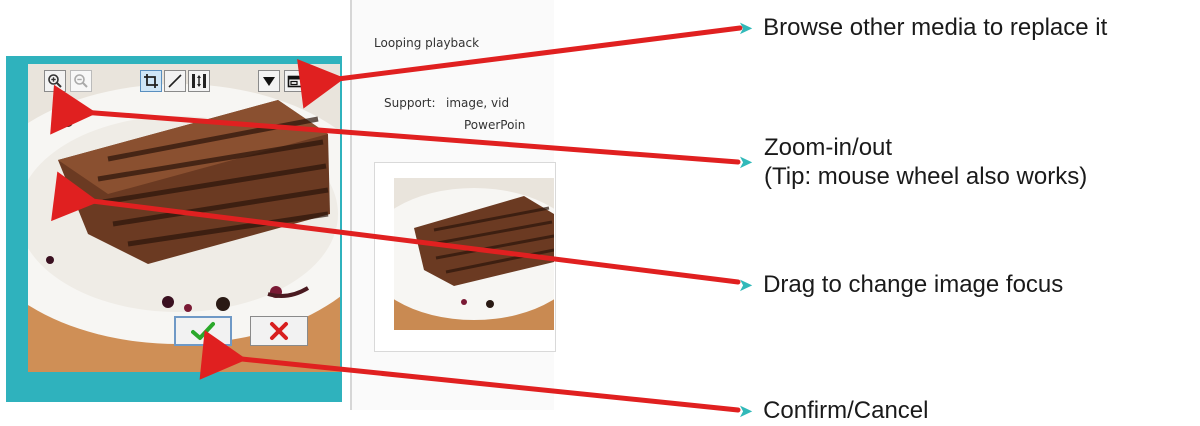  I want to click on stretch-button, so click(175, 81).